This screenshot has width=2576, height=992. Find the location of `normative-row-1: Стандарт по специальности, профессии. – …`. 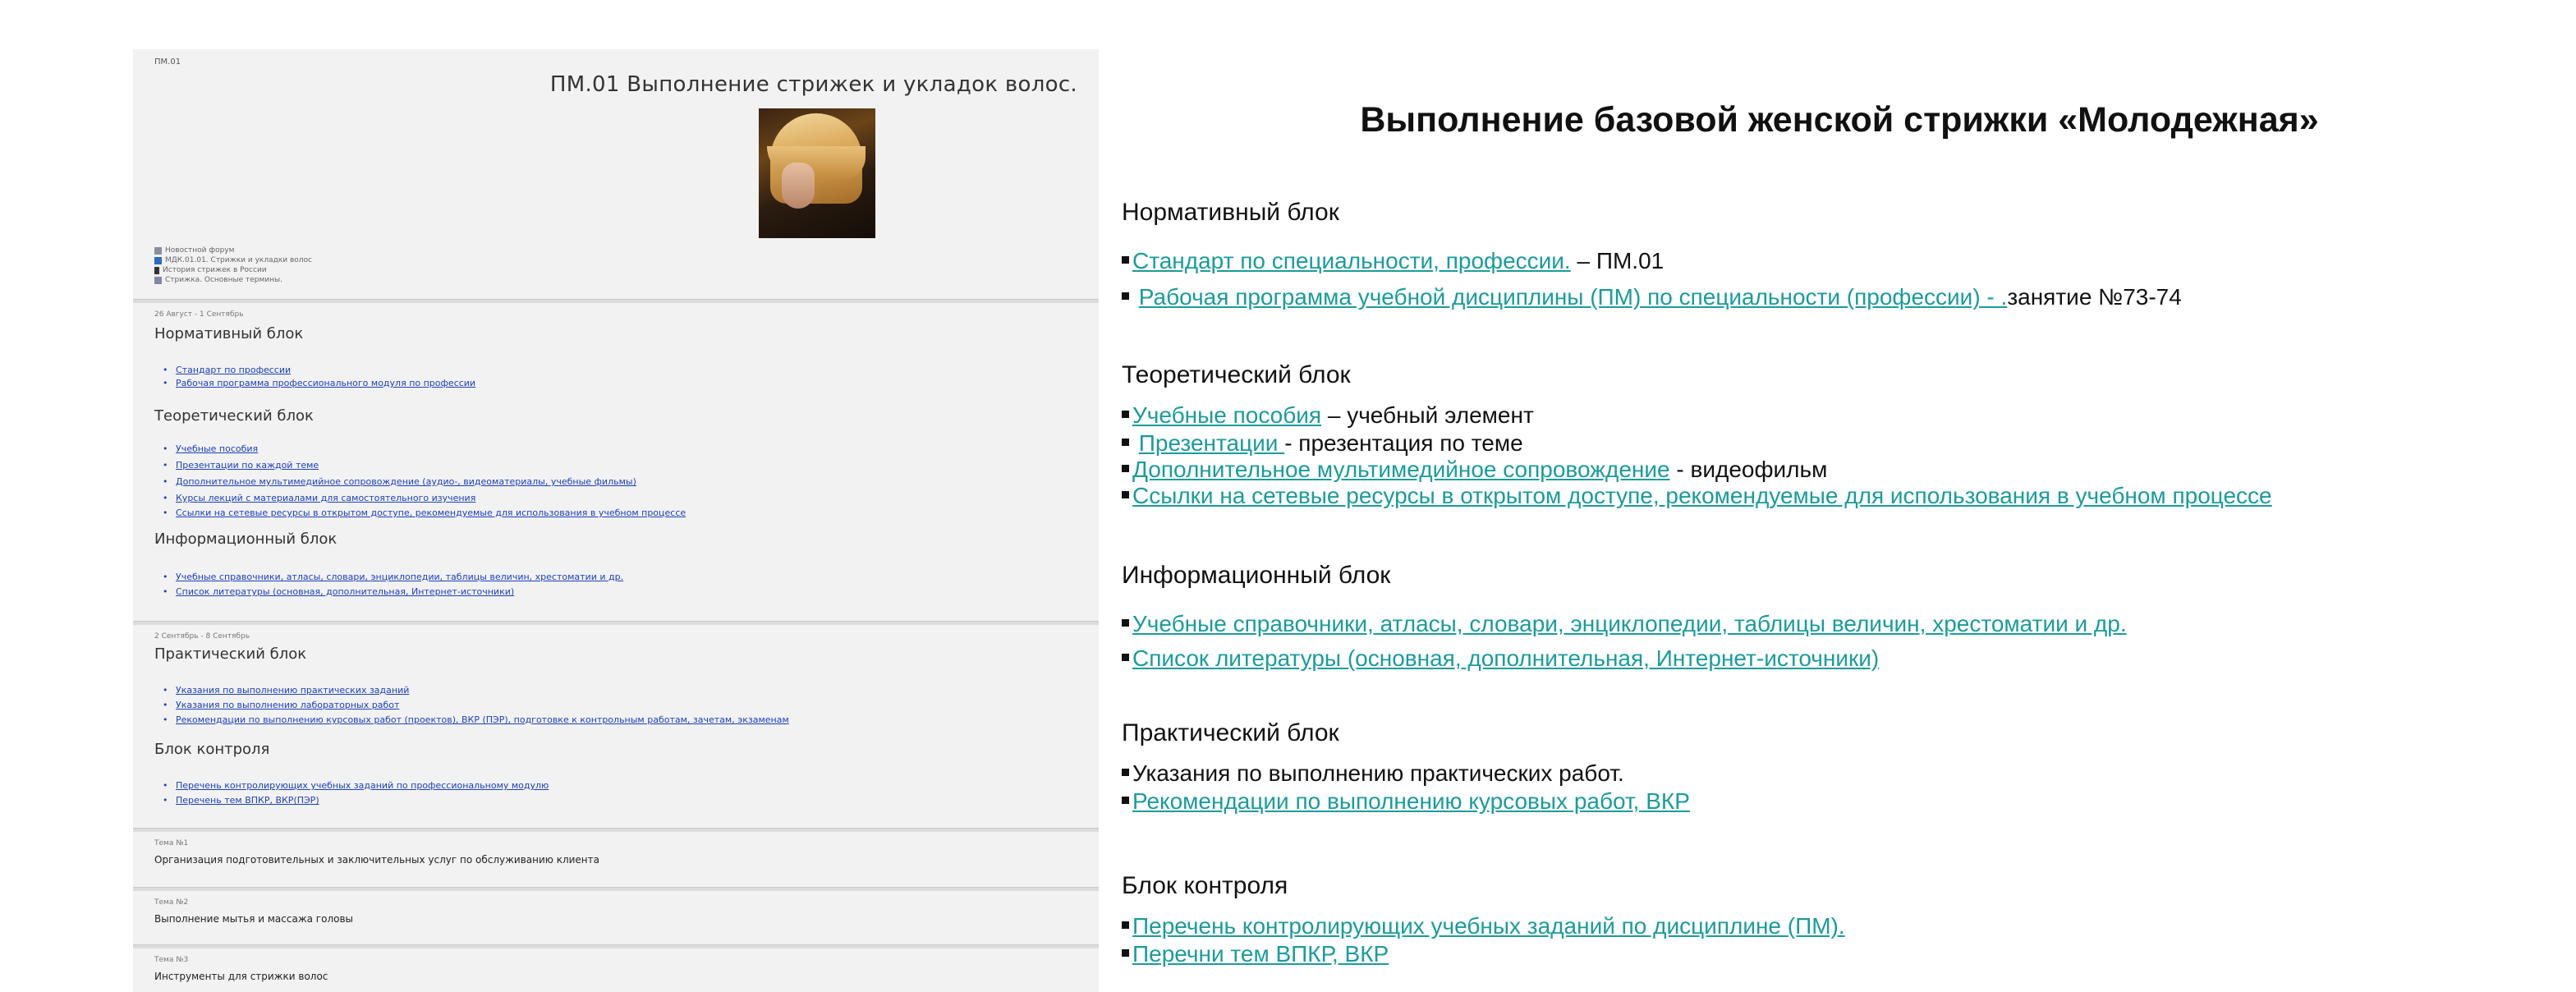

normative-row-1: Стандарт по специальности, профессии. – … is located at coordinates (1393, 261).